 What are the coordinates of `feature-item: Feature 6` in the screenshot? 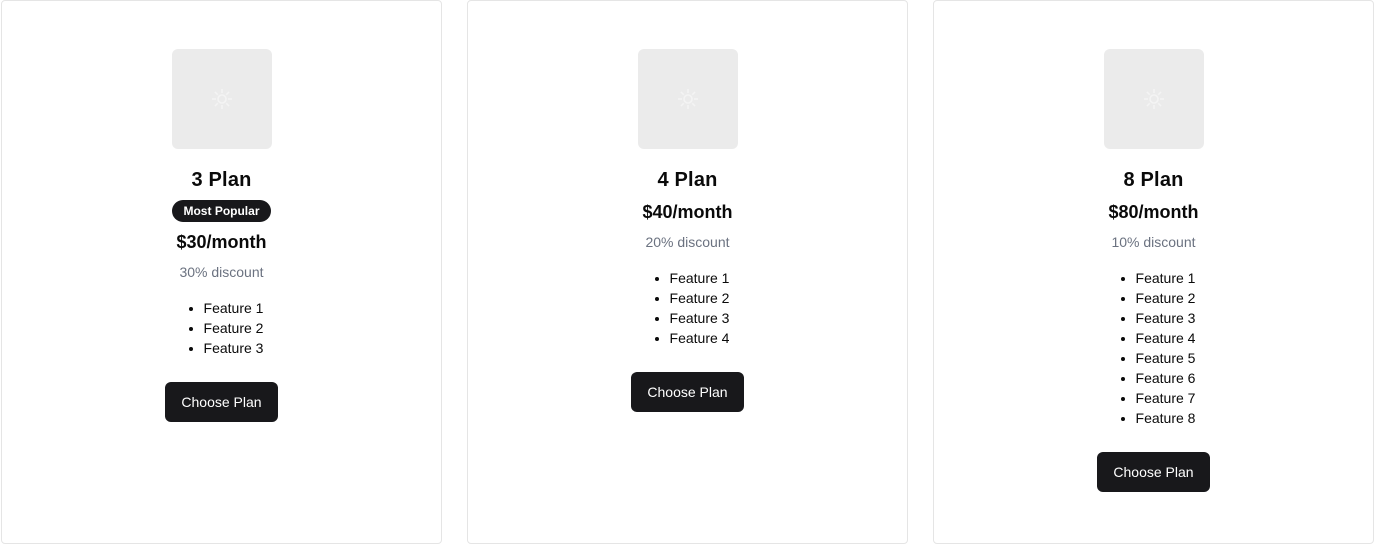 It's located at (1166, 378).